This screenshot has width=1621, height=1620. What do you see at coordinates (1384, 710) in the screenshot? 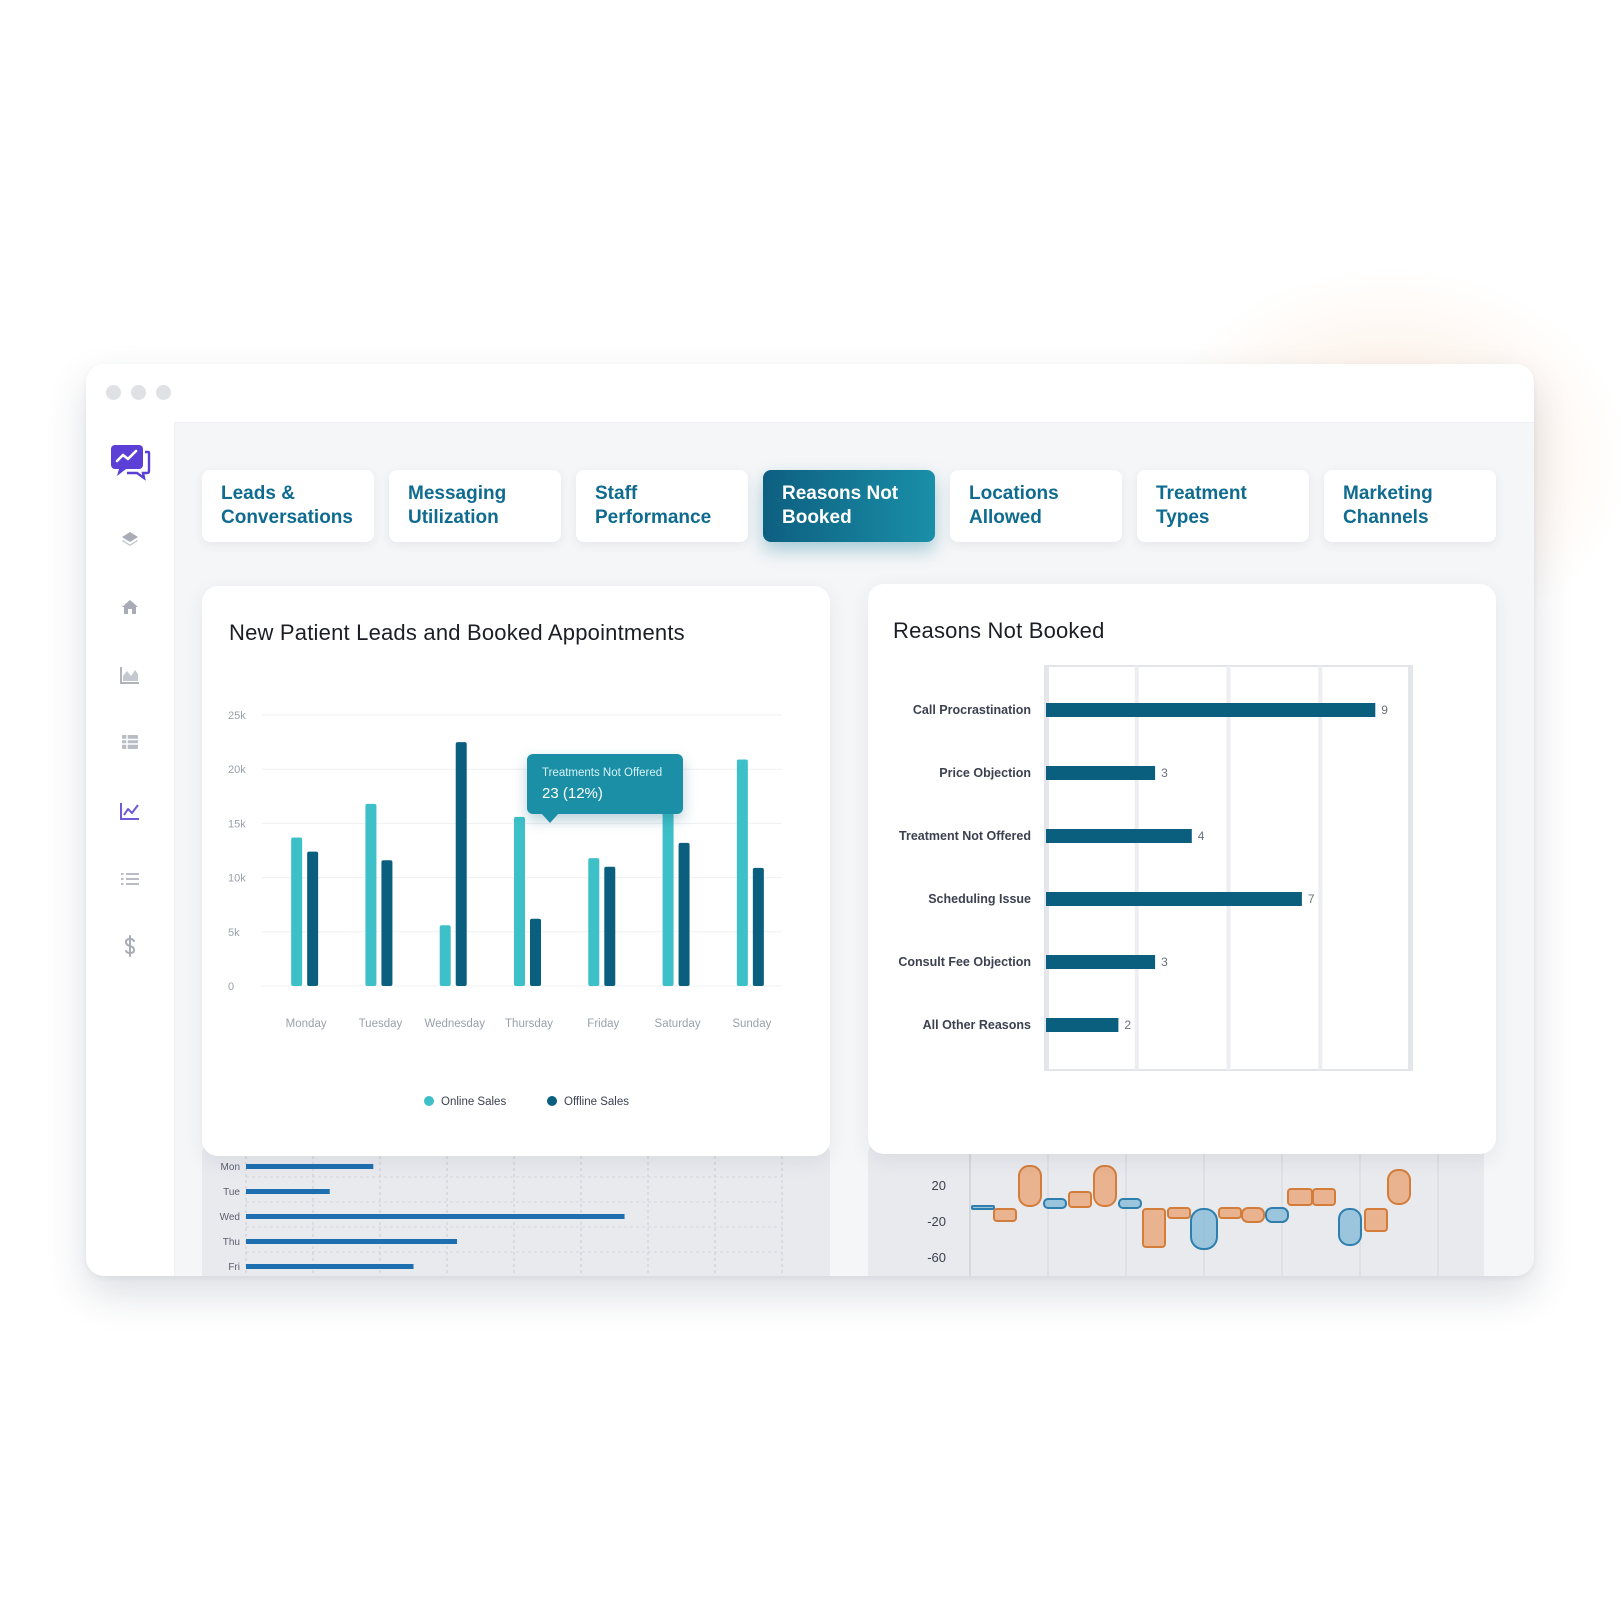
I see `data-label: 9` at bounding box center [1384, 710].